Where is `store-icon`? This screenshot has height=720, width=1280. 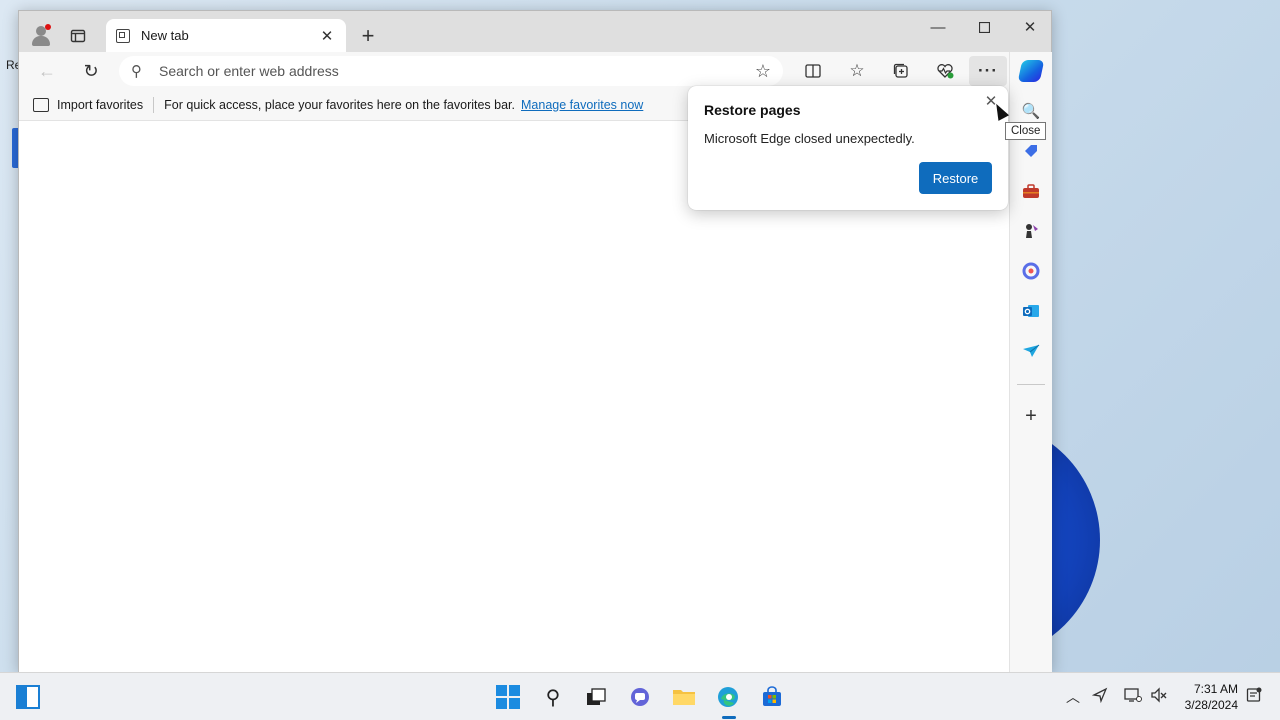
store-icon is located at coordinates (772, 696).